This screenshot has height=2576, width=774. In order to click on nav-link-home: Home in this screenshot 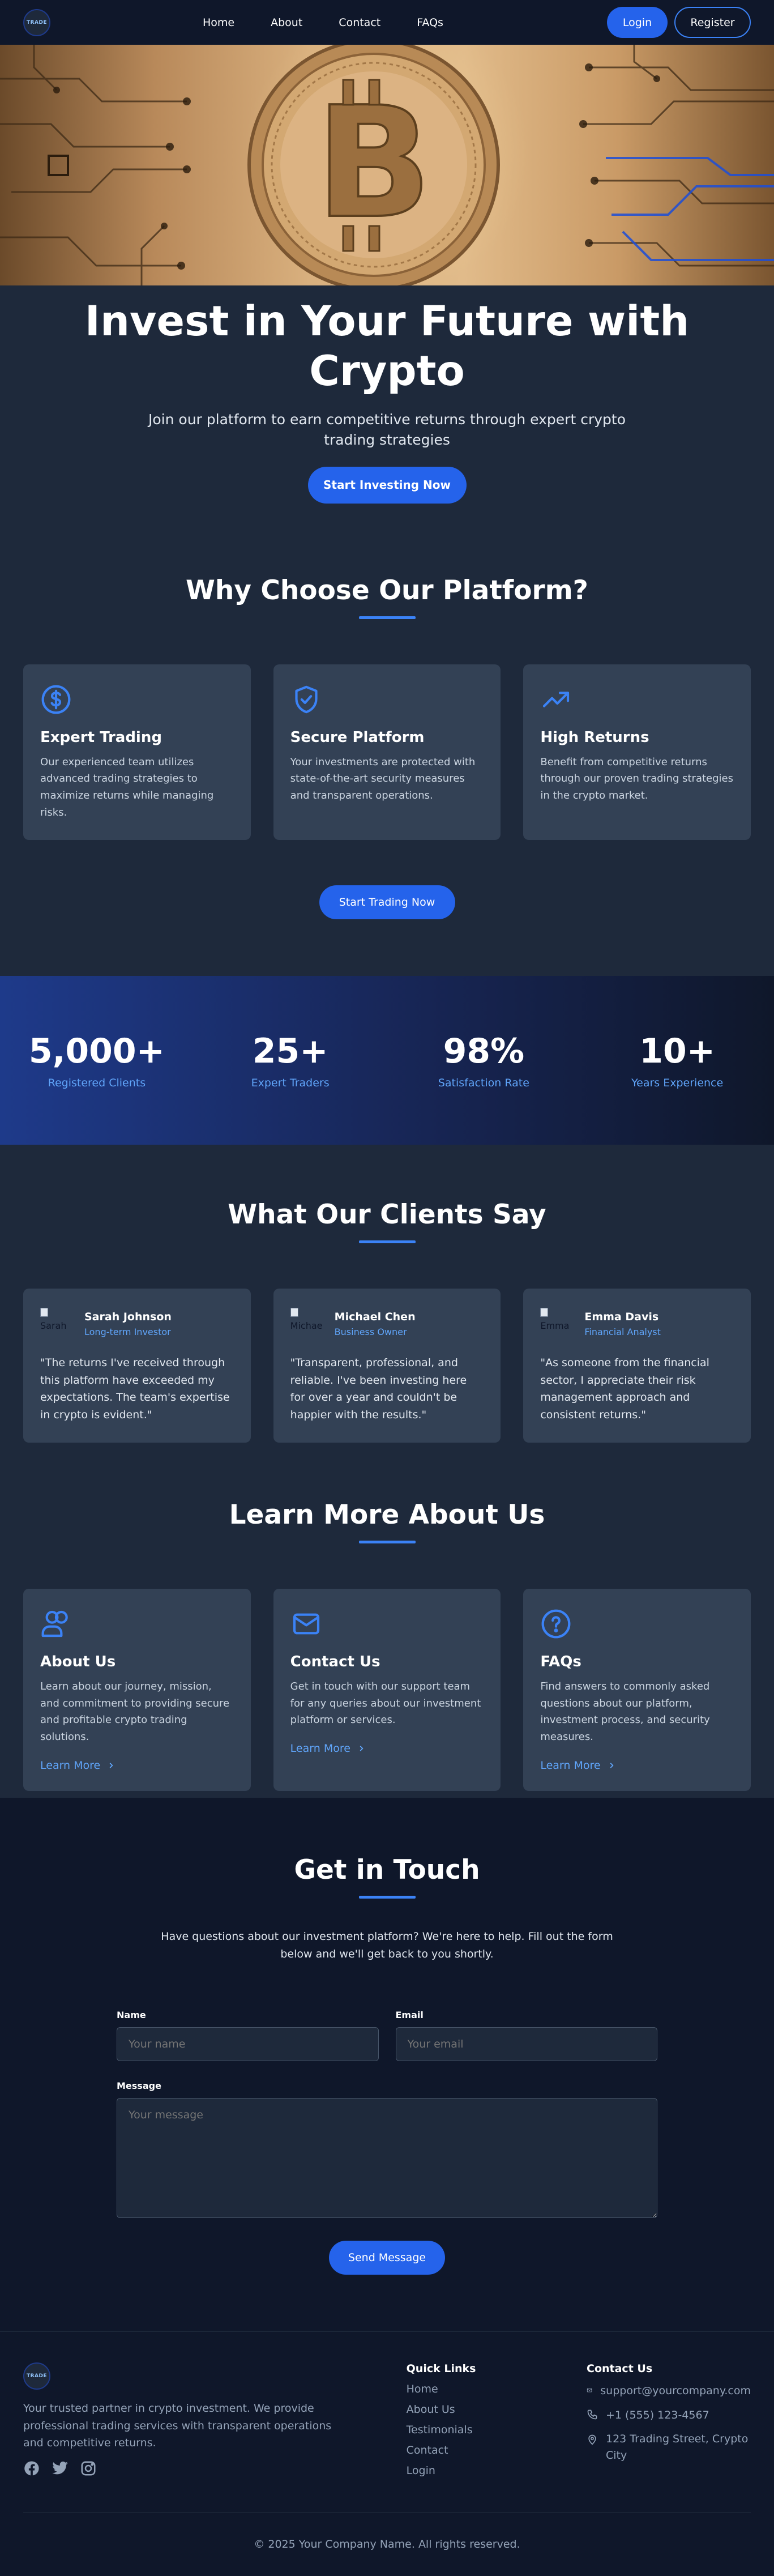, I will do `click(218, 22)`.